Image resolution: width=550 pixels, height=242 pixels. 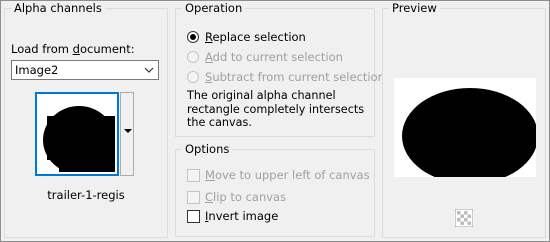 I want to click on add-to-current-selection-label: Add to current selection, so click(x=274, y=57).